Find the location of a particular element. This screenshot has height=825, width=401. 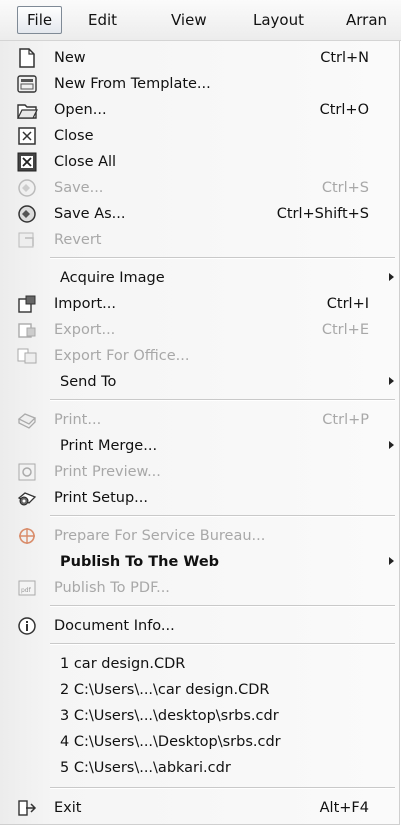

import-icon is located at coordinates (27, 304).